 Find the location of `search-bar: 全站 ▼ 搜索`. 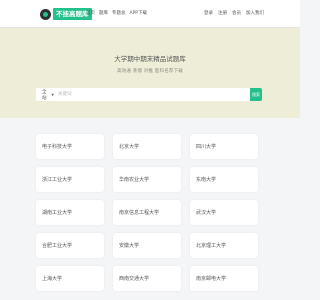

search-bar: 全站 ▼ 搜索 is located at coordinates (149, 94).